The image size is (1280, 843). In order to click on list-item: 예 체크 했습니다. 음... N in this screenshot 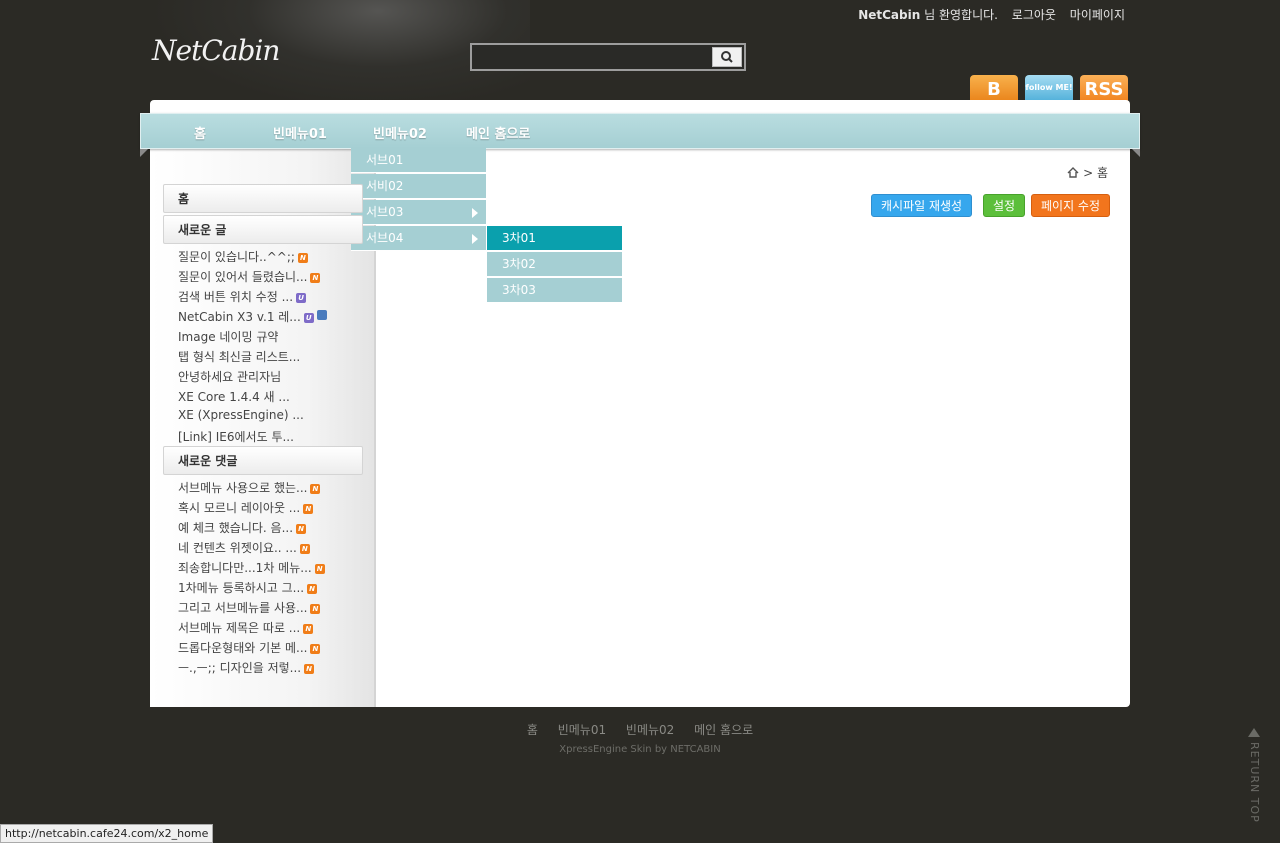, I will do `click(242, 527)`.